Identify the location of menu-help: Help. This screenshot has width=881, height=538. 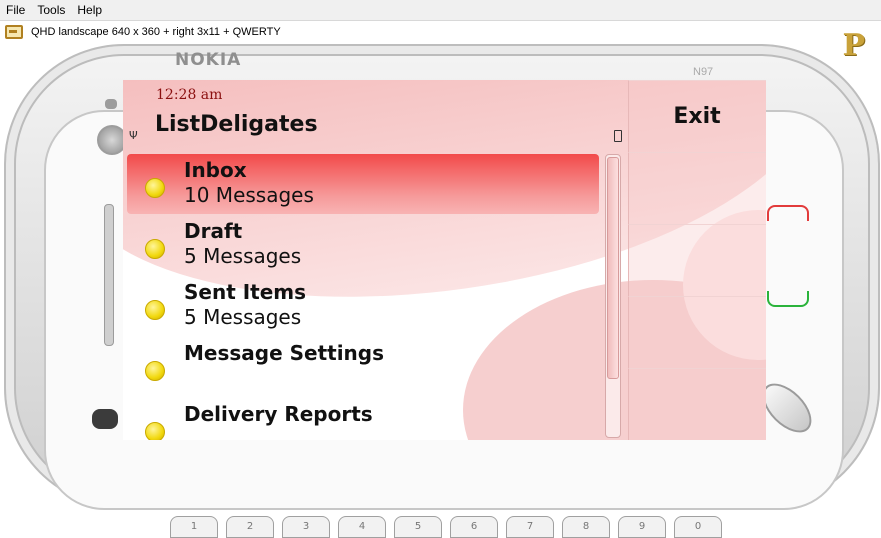
(89, 10).